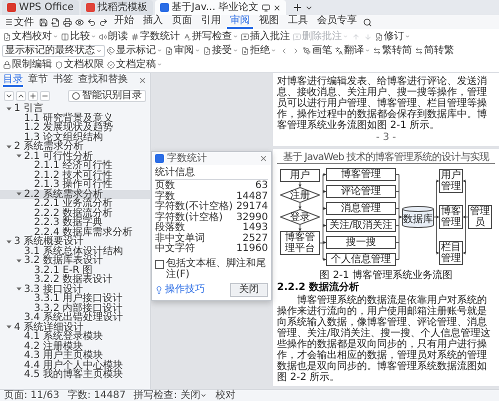  Describe the element at coordinates (75, 156) in the screenshot. I see `outline-item: 2.1 可行性分析` at that location.